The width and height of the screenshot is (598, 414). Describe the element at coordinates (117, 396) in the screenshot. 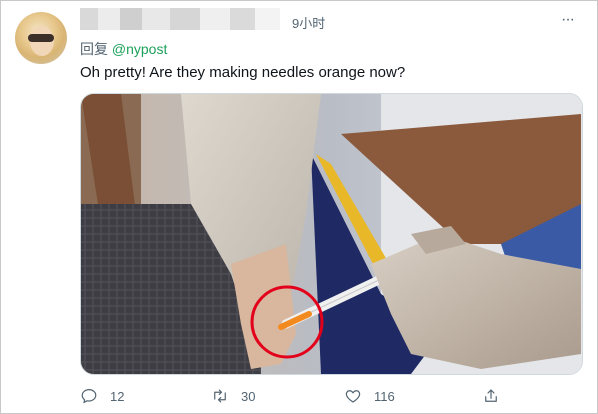

I see `reply-count: 12` at that location.